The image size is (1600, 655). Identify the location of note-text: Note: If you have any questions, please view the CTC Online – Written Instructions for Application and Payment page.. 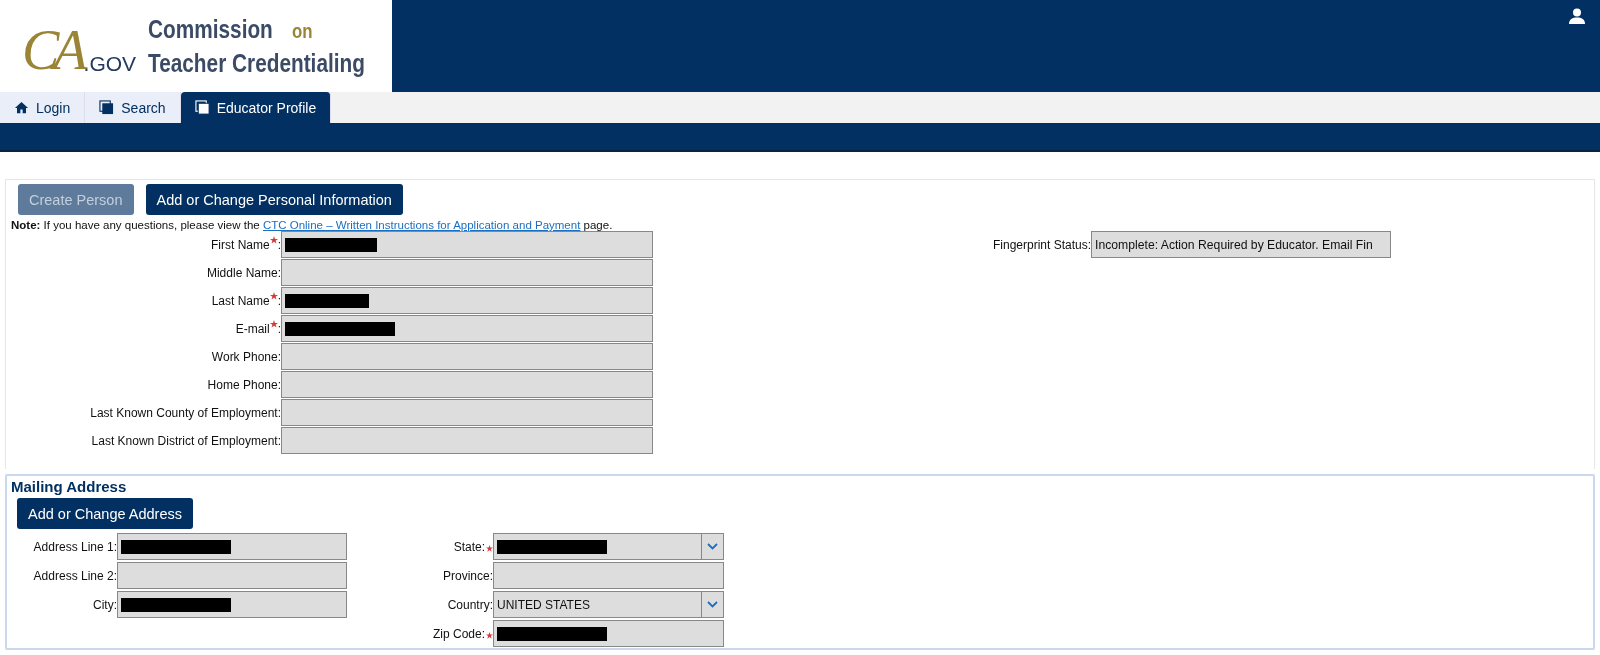
(312, 225).